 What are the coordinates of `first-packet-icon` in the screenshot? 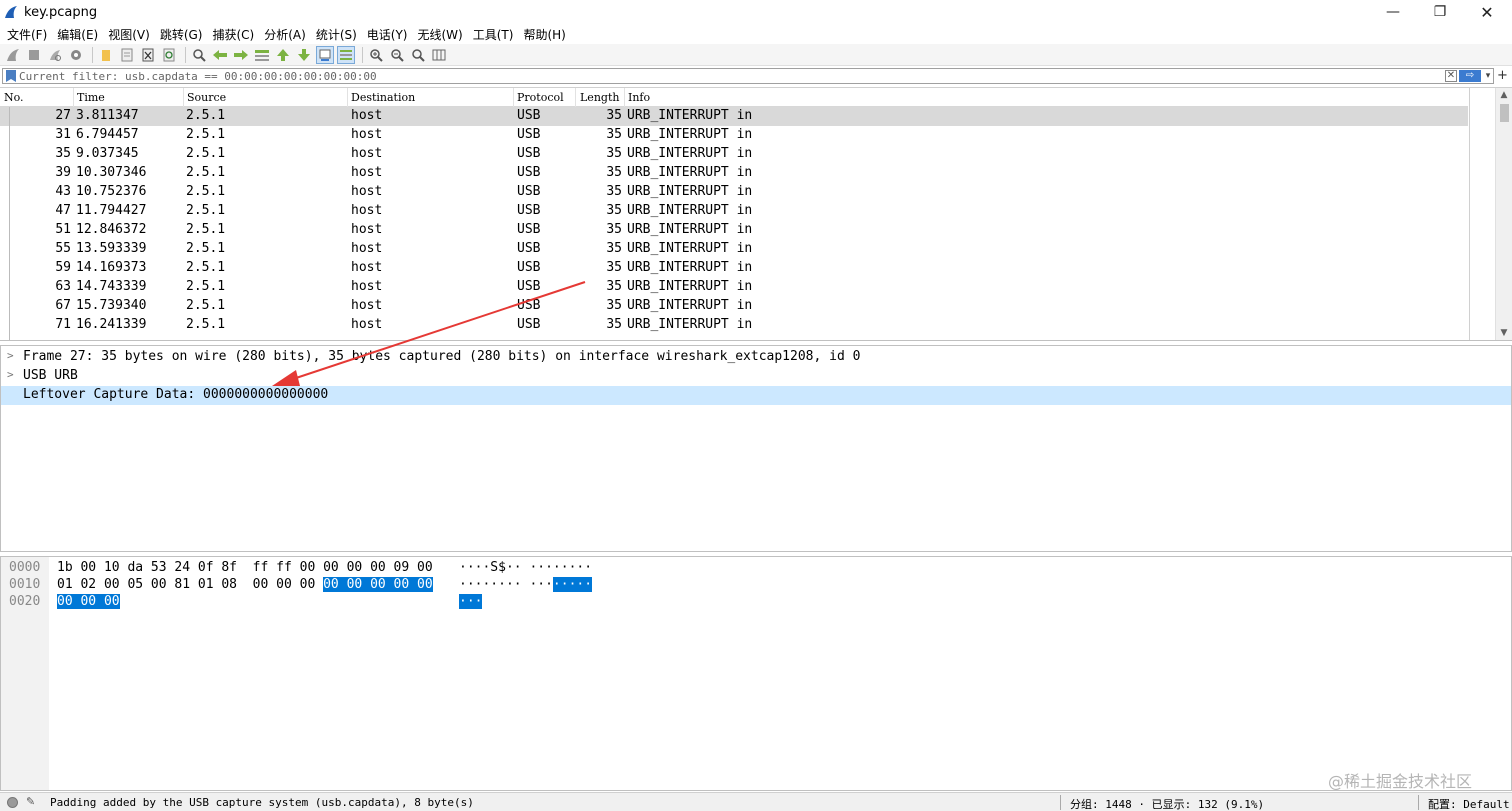 It's located at (283, 55).